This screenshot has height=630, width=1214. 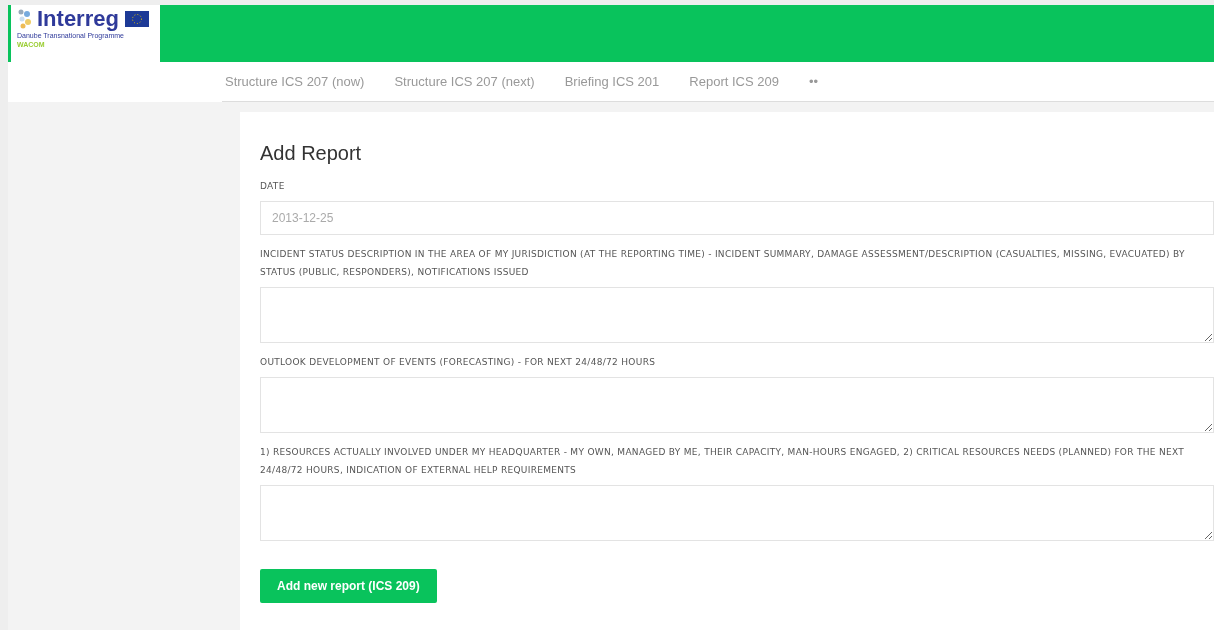 I want to click on nav-tab: ••, so click(x=813, y=81).